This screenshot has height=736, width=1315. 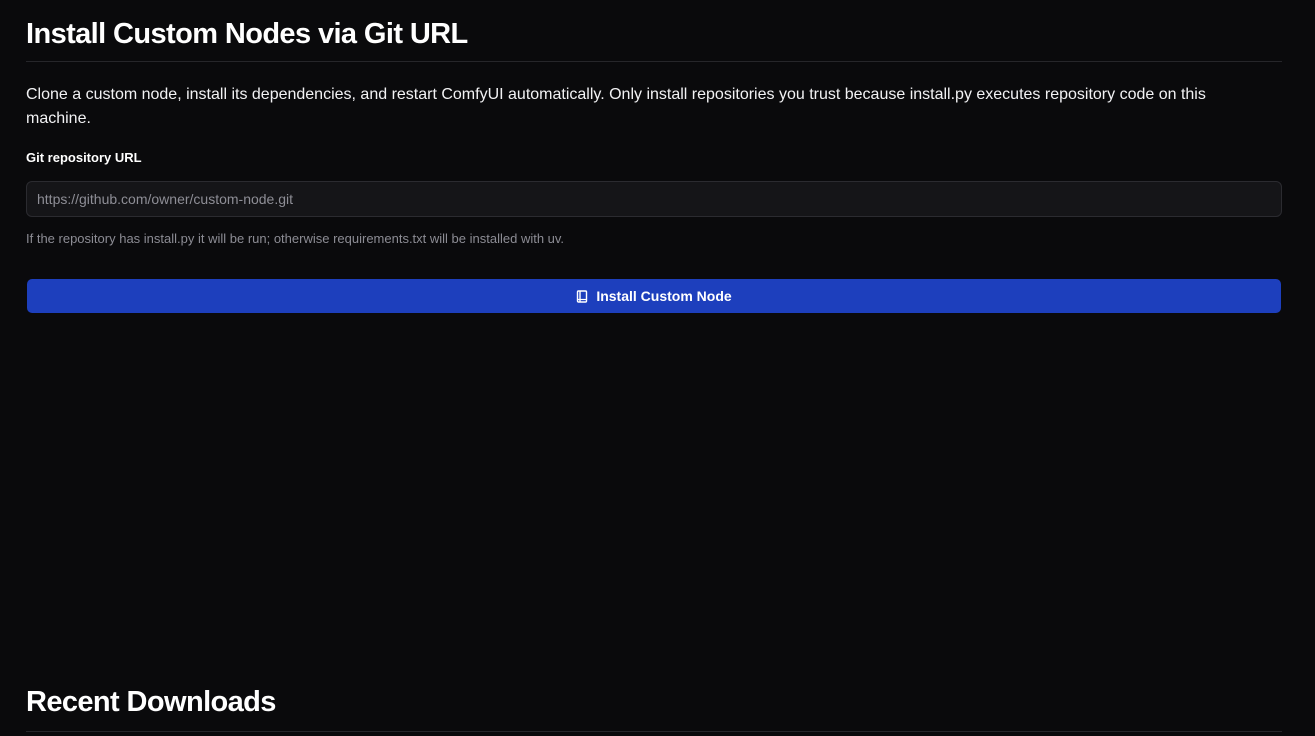 What do you see at coordinates (654, 31) in the screenshot?
I see `page-title: Install Custom Nodes via Git URL` at bounding box center [654, 31].